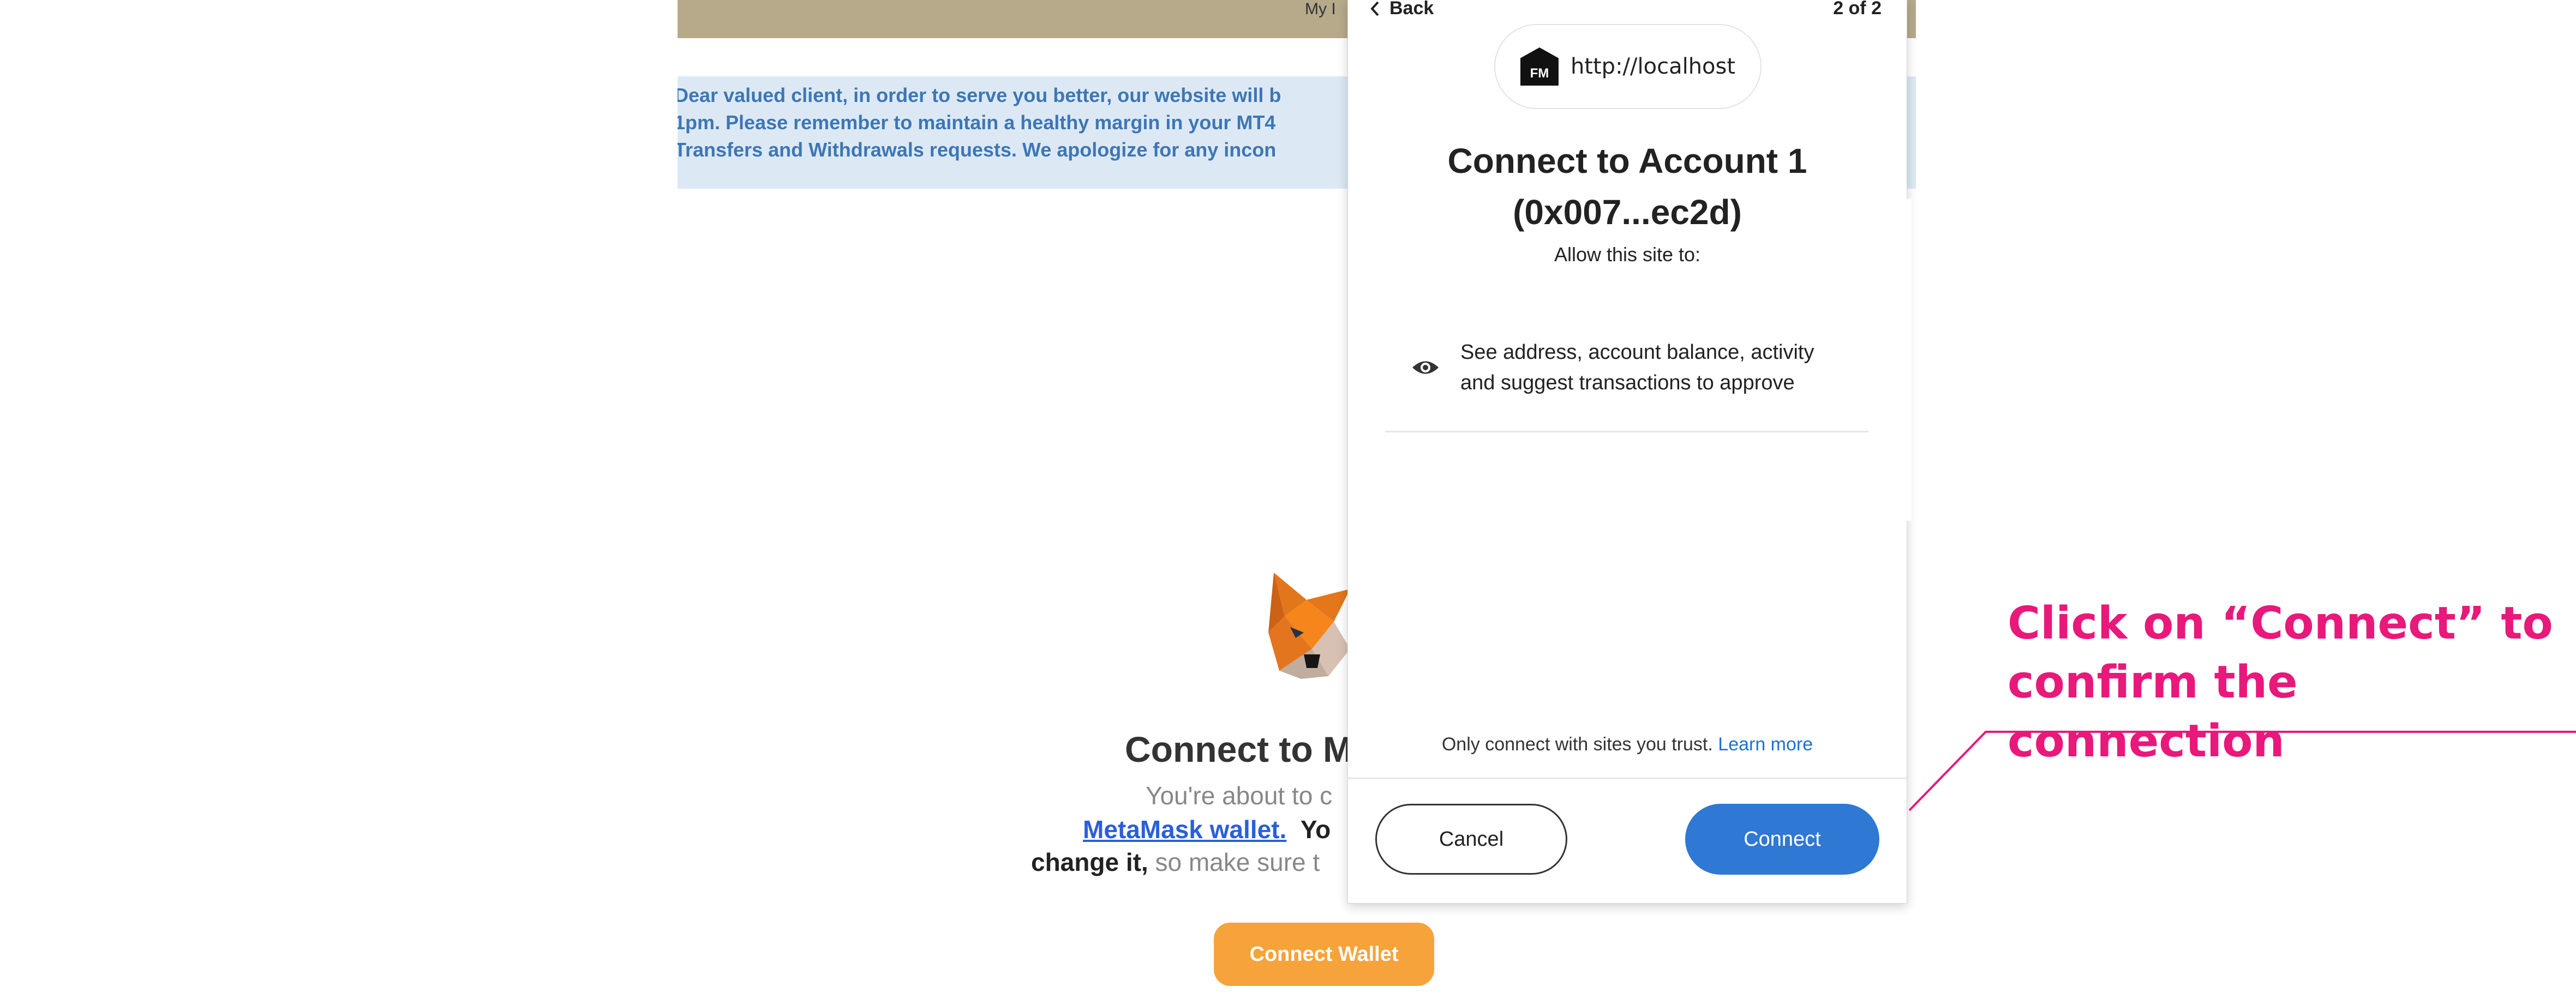 The width and height of the screenshot is (2576, 999). What do you see at coordinates (2242, 771) in the screenshot?
I see `callout-leader-line` at bounding box center [2242, 771].